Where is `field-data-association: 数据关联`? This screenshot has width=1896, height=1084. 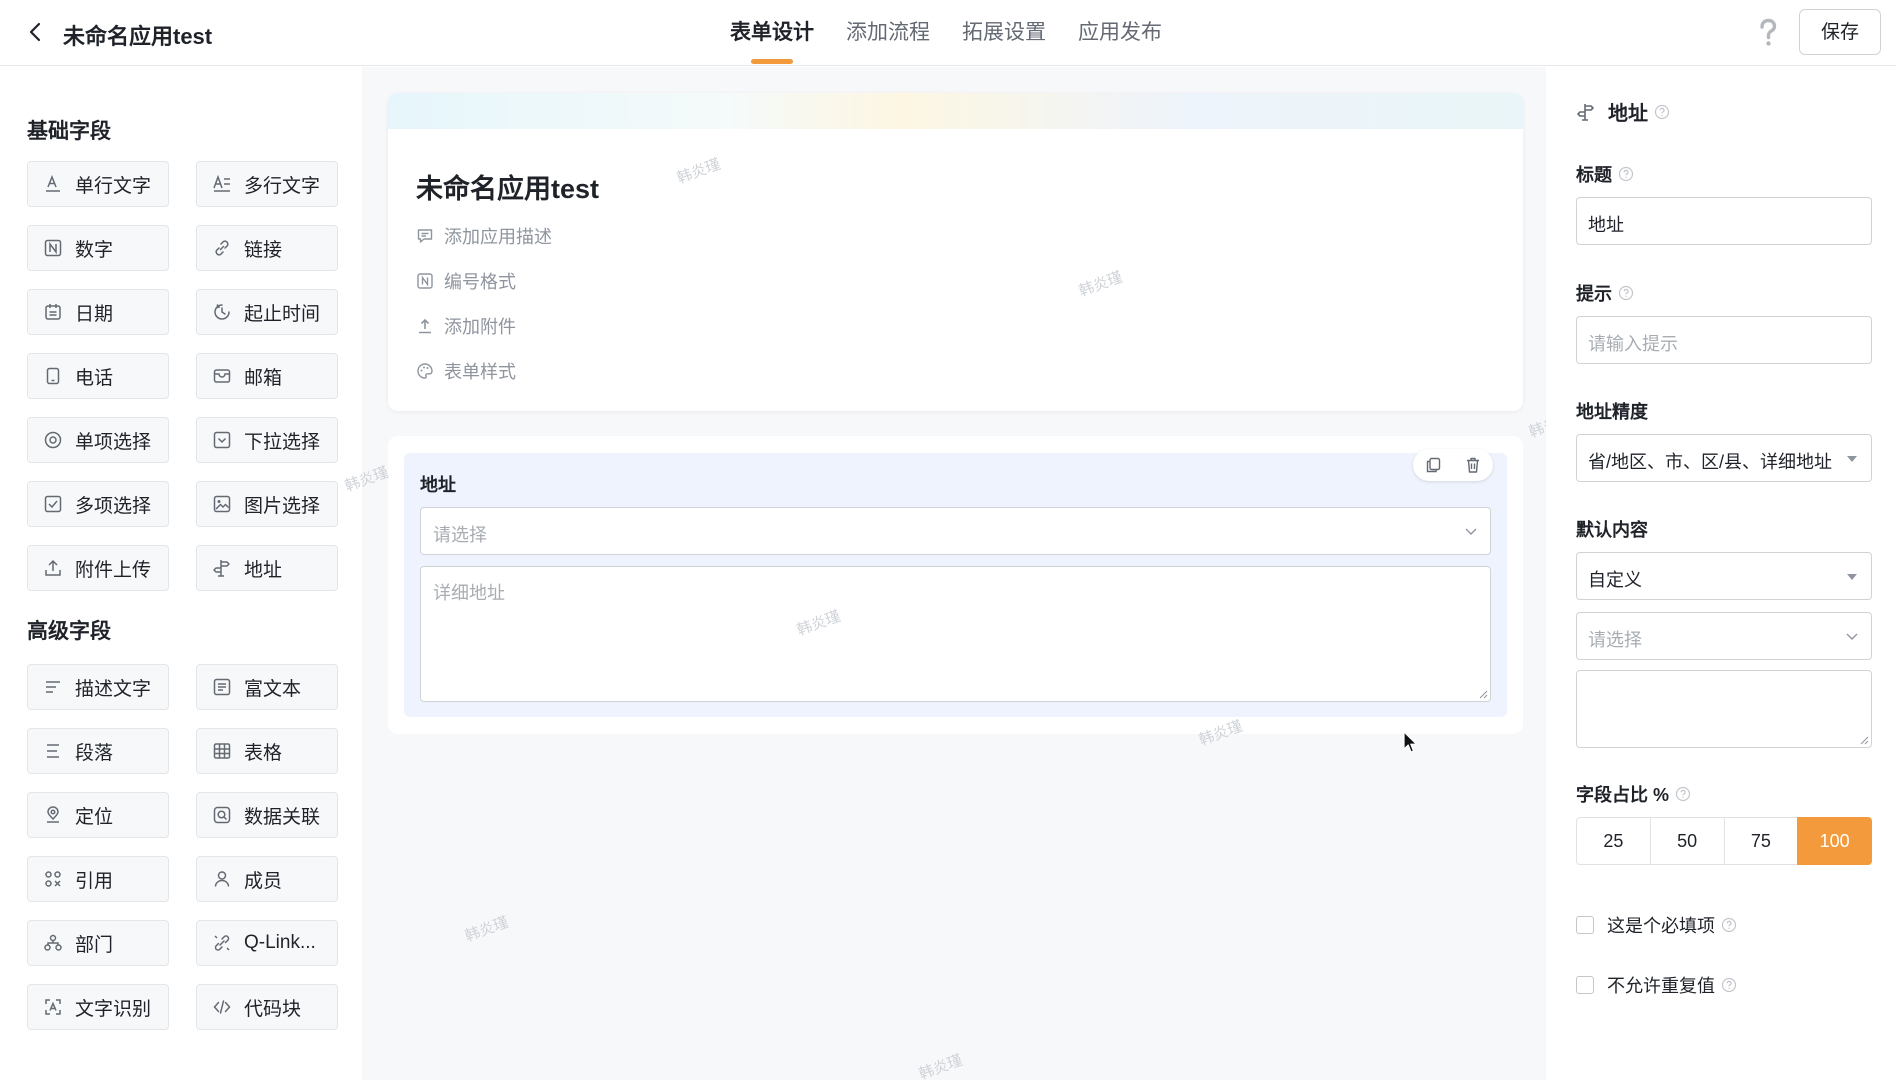
field-data-association: 数据关联 is located at coordinates (267, 815).